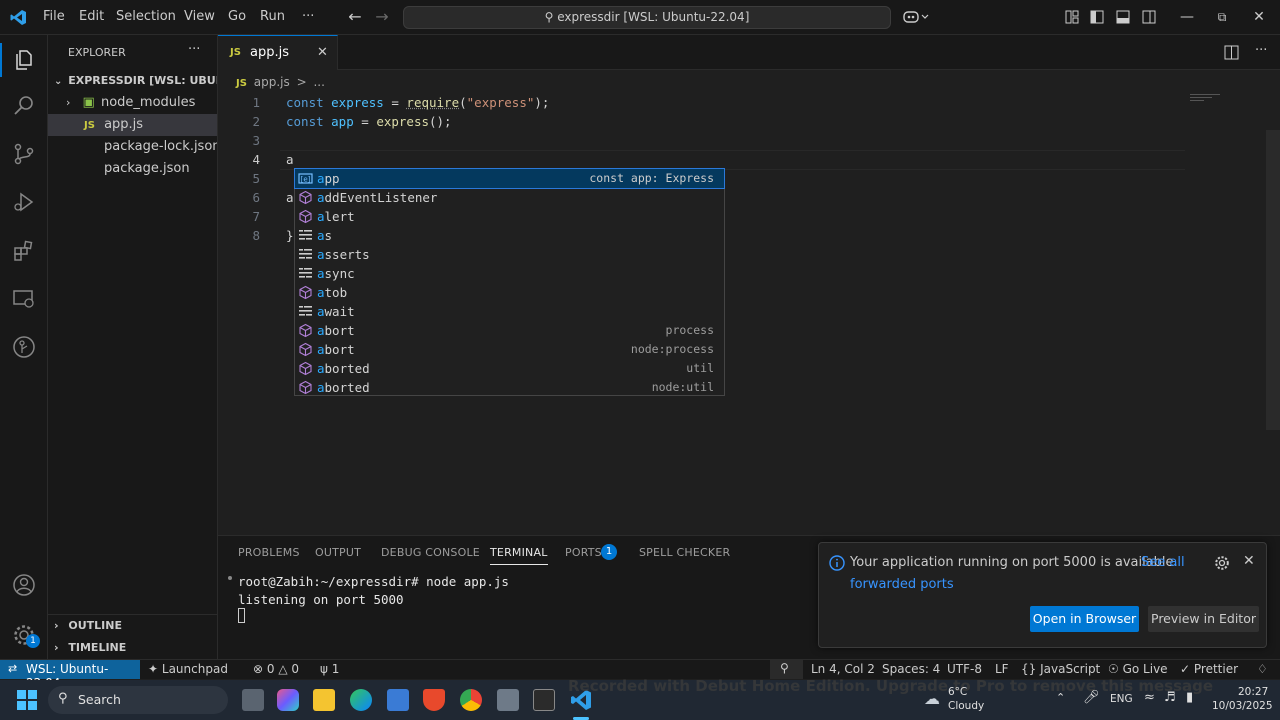 The width and height of the screenshot is (1280, 720). What do you see at coordinates (519, 555) in the screenshot?
I see `panel-tab-terminal: TERMINAL` at bounding box center [519, 555].